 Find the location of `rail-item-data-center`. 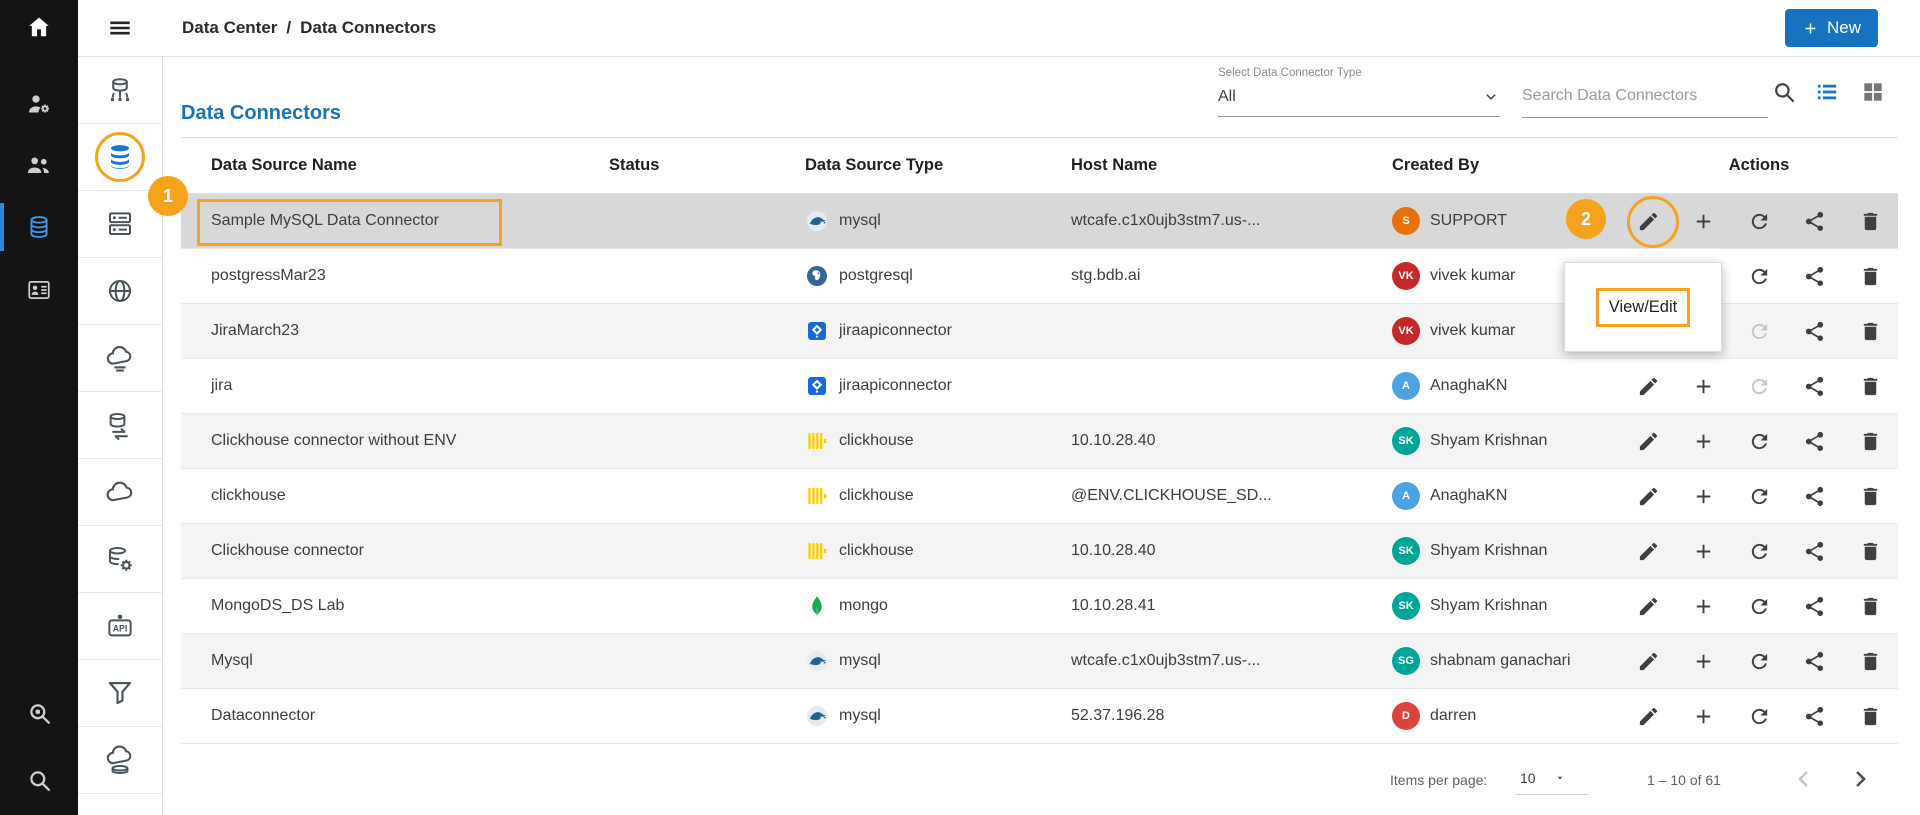

rail-item-data-center is located at coordinates (120, 90).